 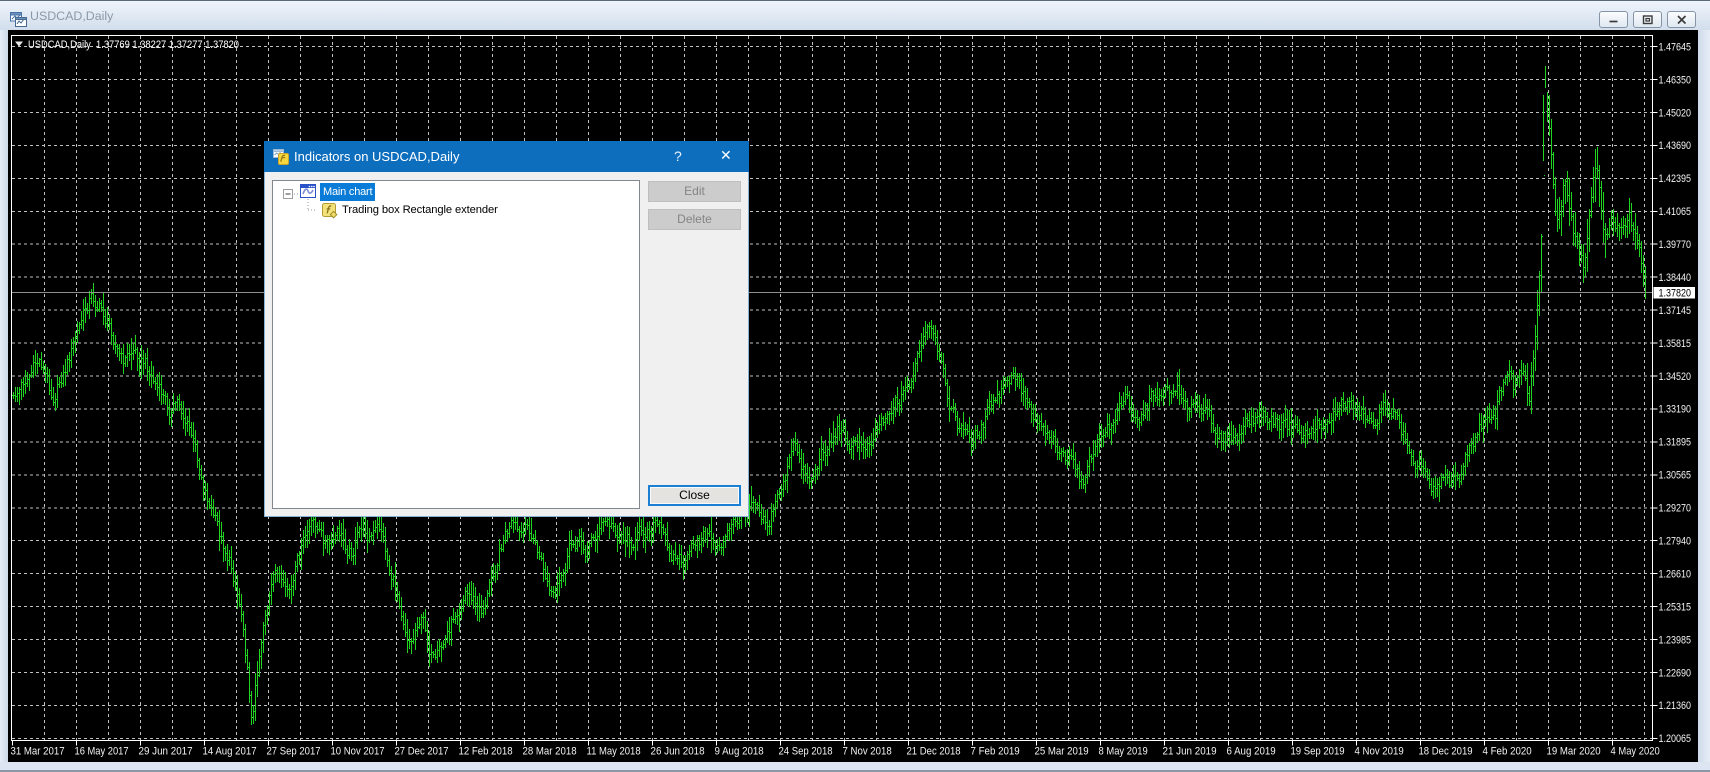 I want to click on svg-text: 31 Mar 2017, so click(x=38, y=752).